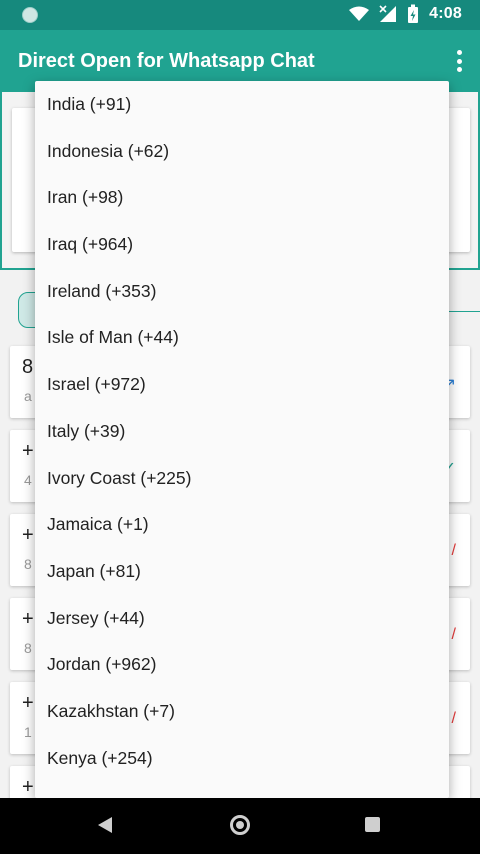  What do you see at coordinates (242, 151) in the screenshot?
I see `country-option: Indonesia (+62)` at bounding box center [242, 151].